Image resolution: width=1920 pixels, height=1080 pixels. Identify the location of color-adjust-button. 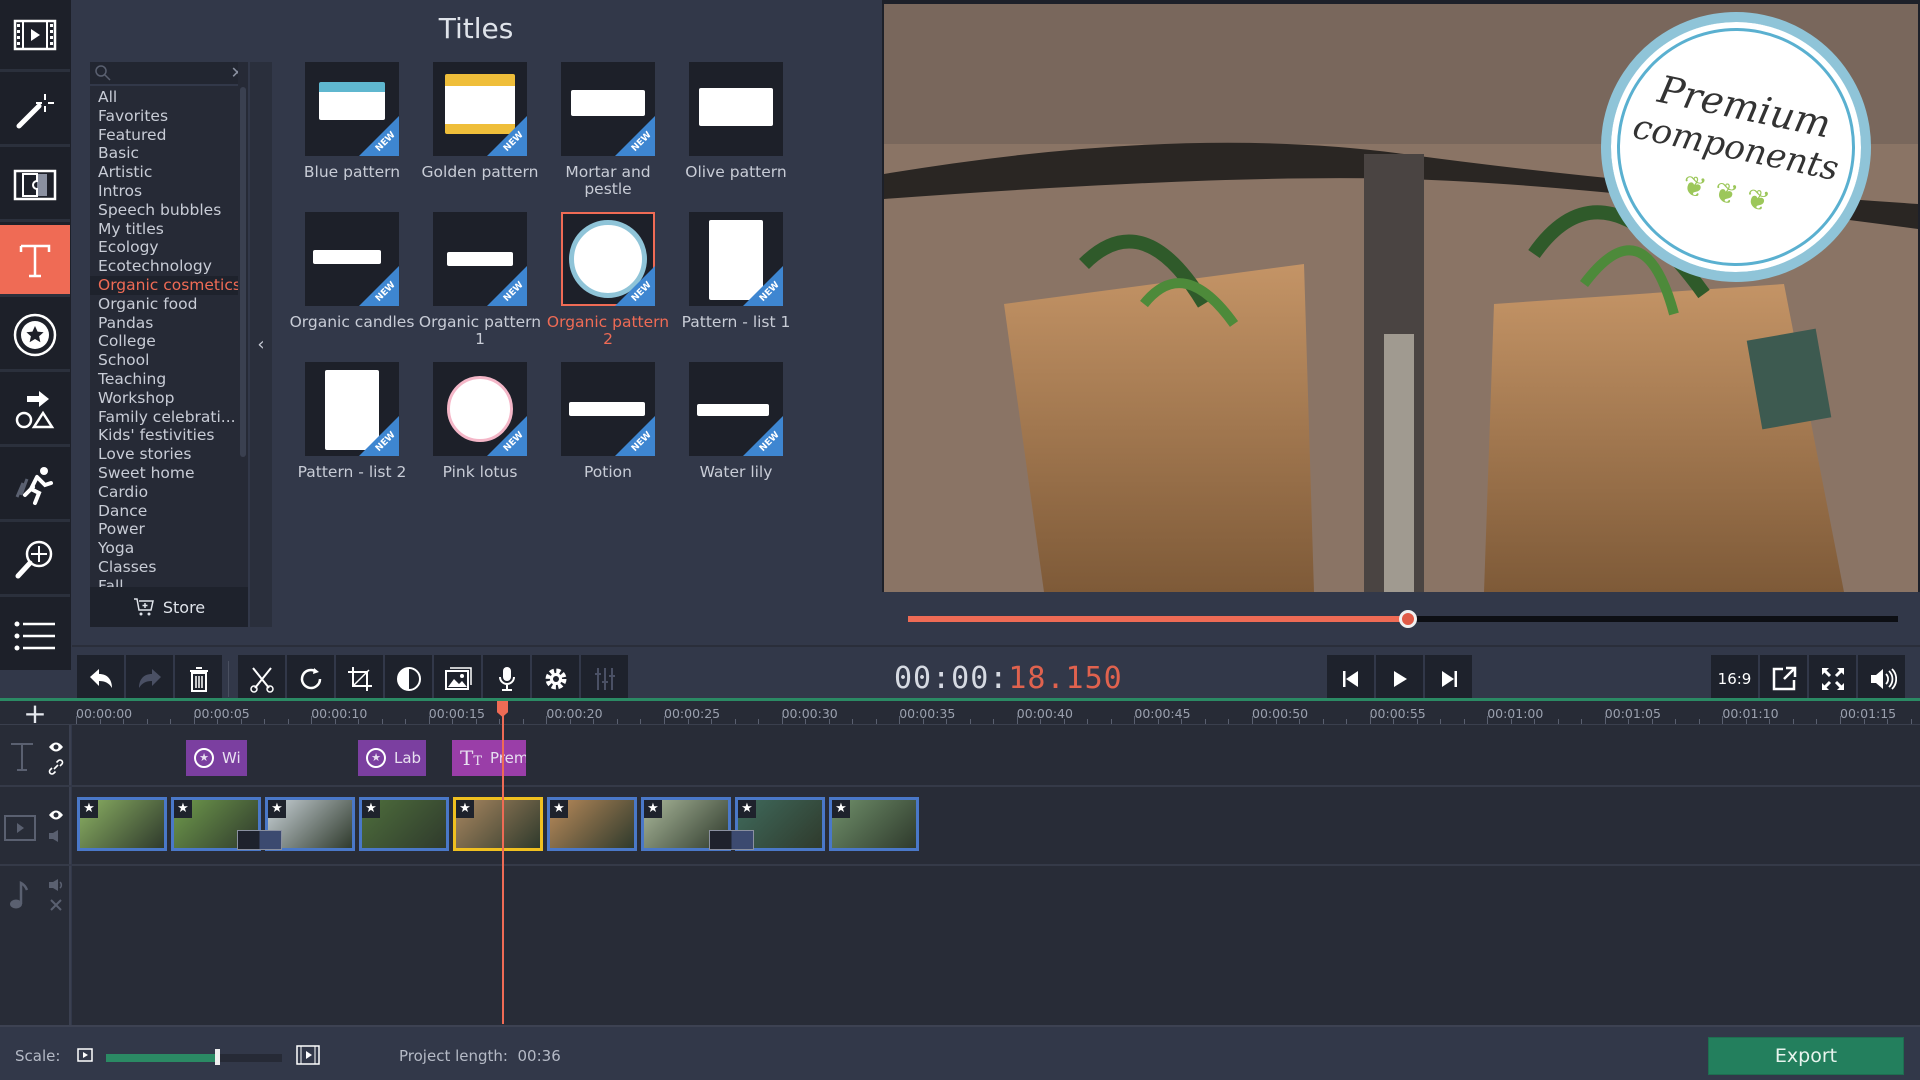
(408, 678).